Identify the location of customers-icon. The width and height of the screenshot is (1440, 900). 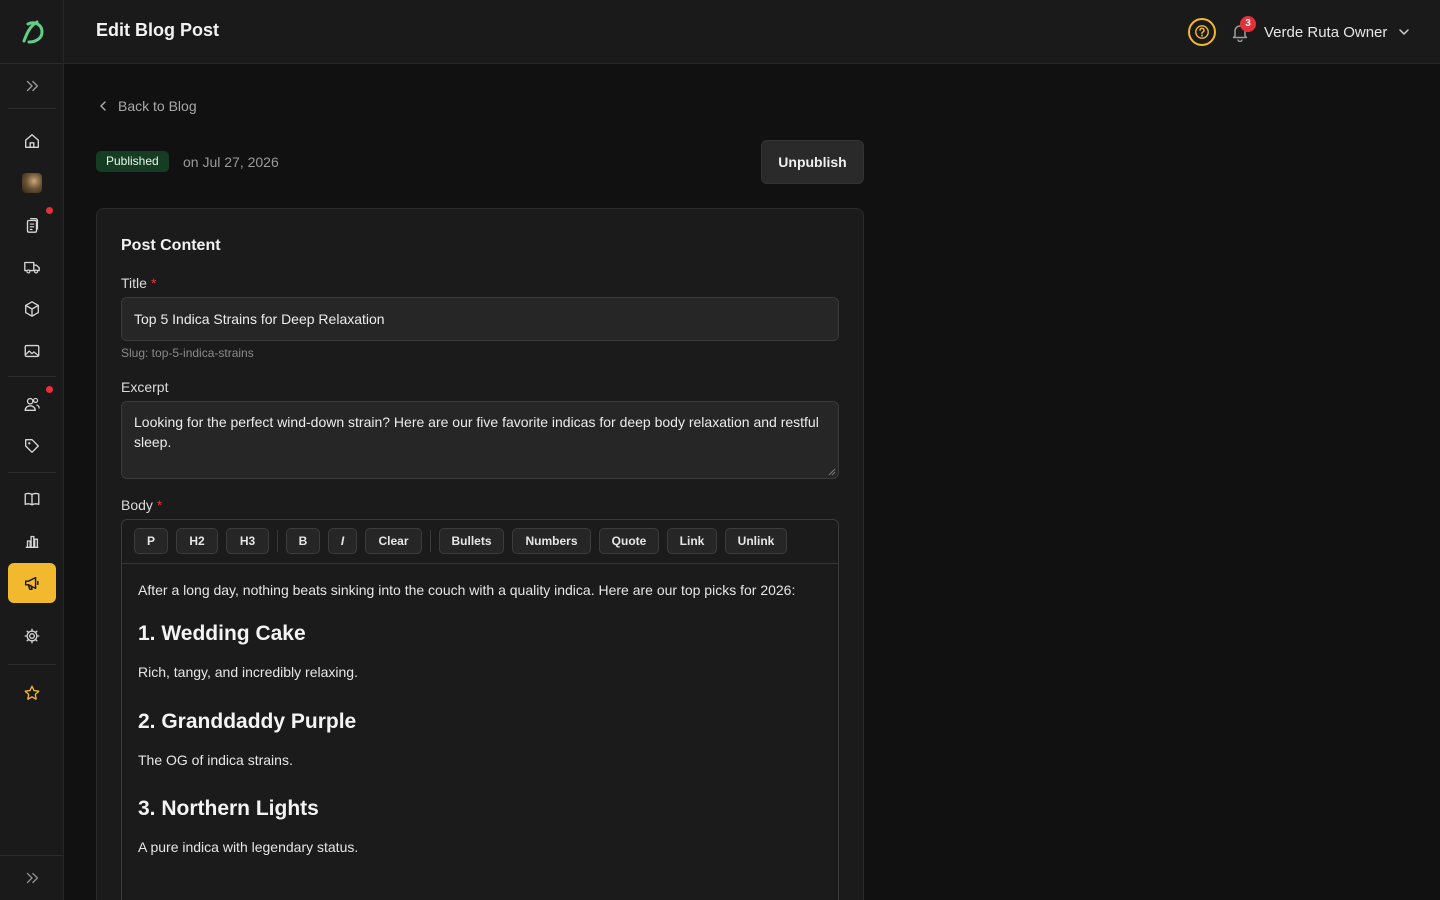
(32, 404).